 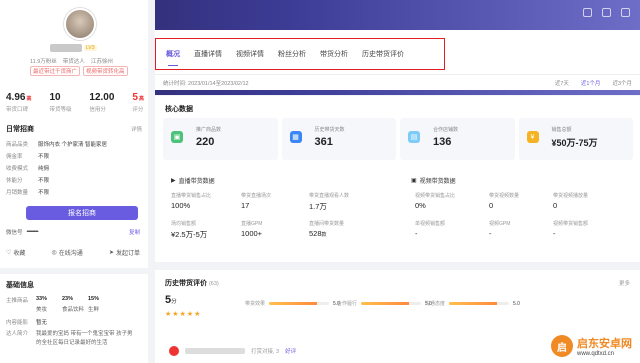 What do you see at coordinates (66, 48) in the screenshot?
I see `creator-name` at bounding box center [66, 48].